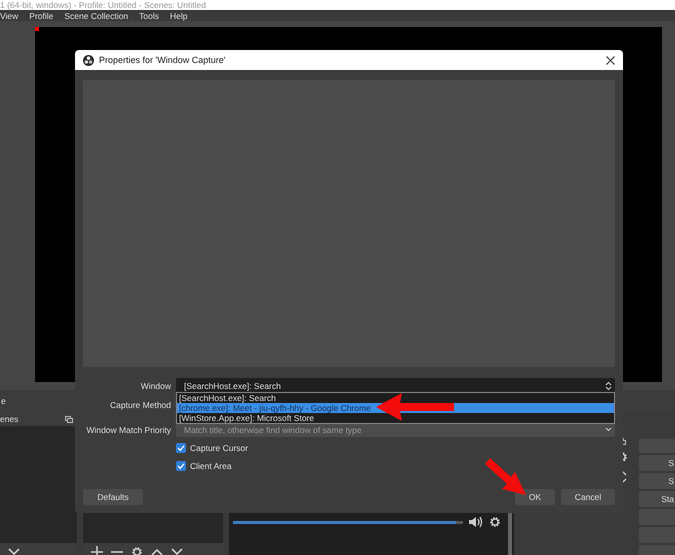  I want to click on cancel-button: Cancel, so click(588, 497).